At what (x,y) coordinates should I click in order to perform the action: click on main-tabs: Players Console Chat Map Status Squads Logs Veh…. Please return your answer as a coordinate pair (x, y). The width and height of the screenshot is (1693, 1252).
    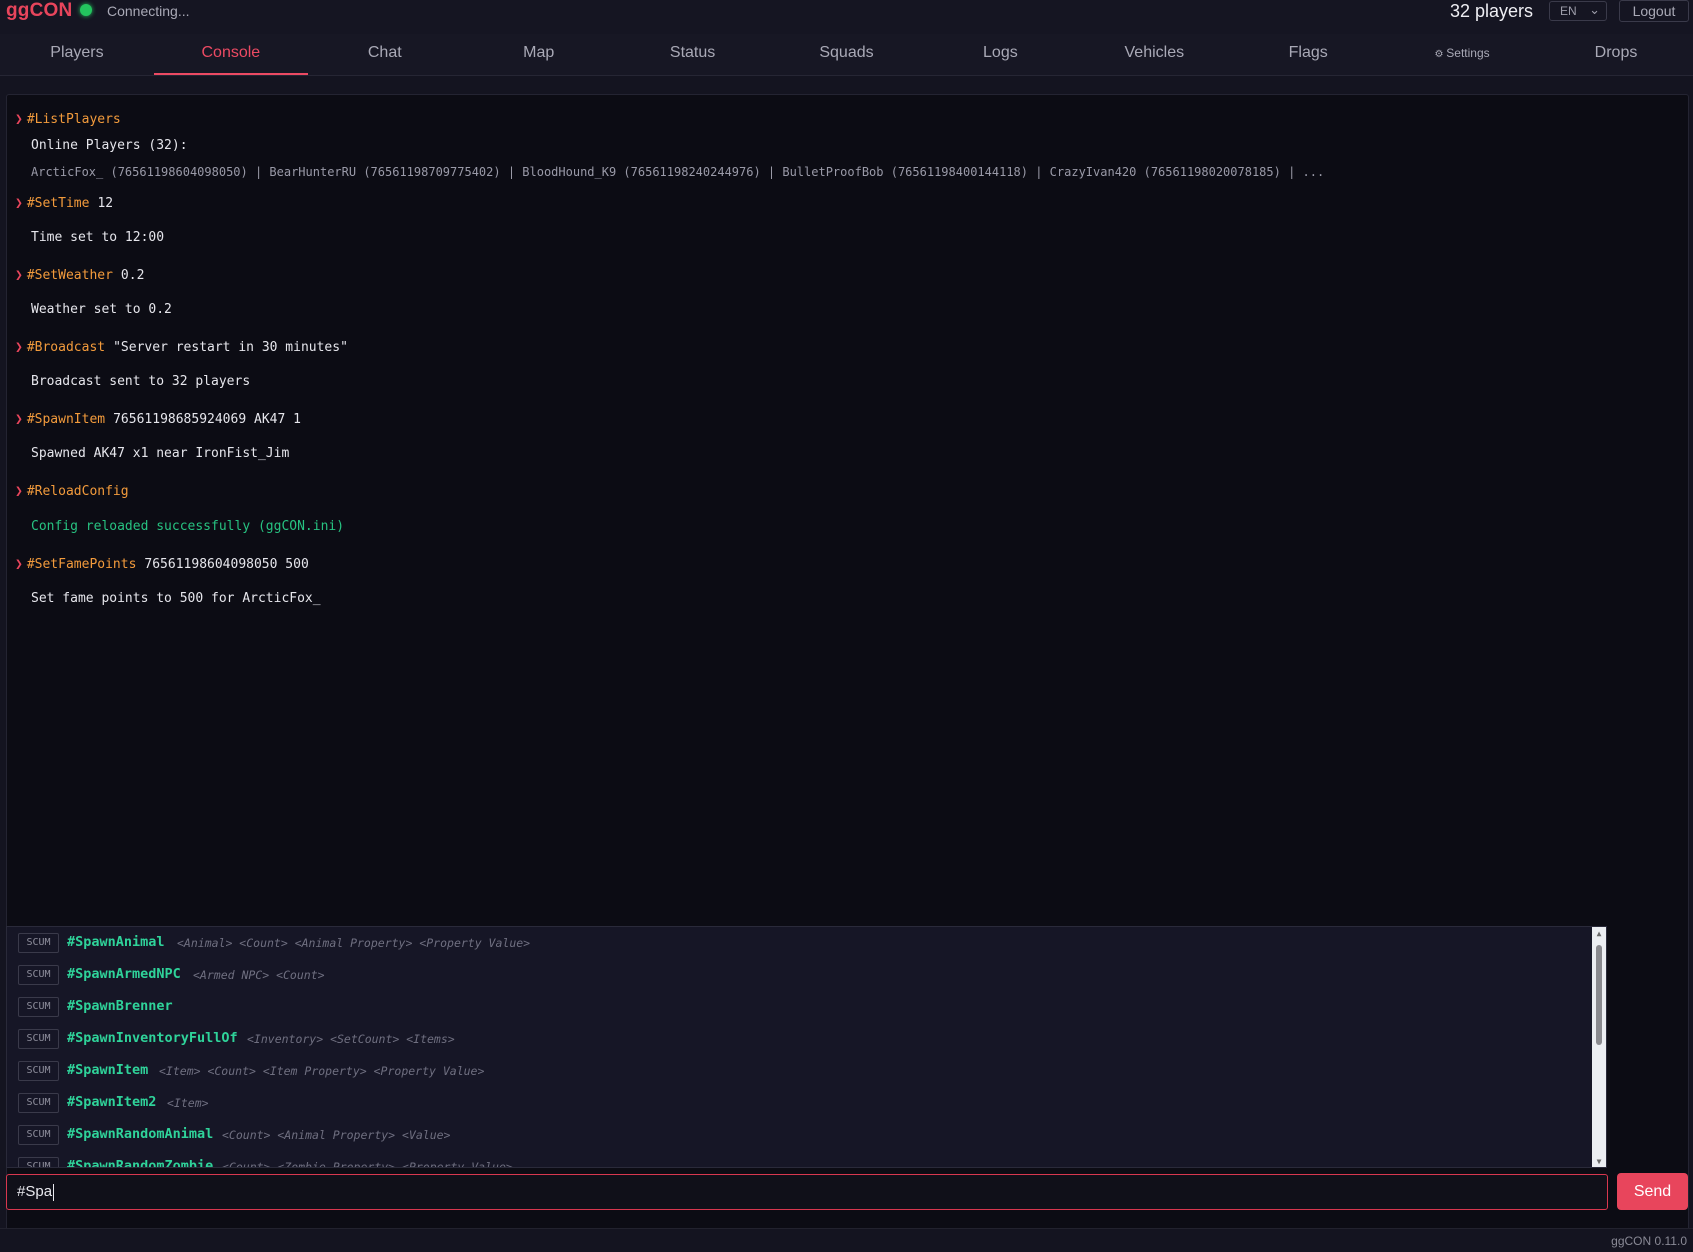
    Looking at the image, I should click on (846, 55).